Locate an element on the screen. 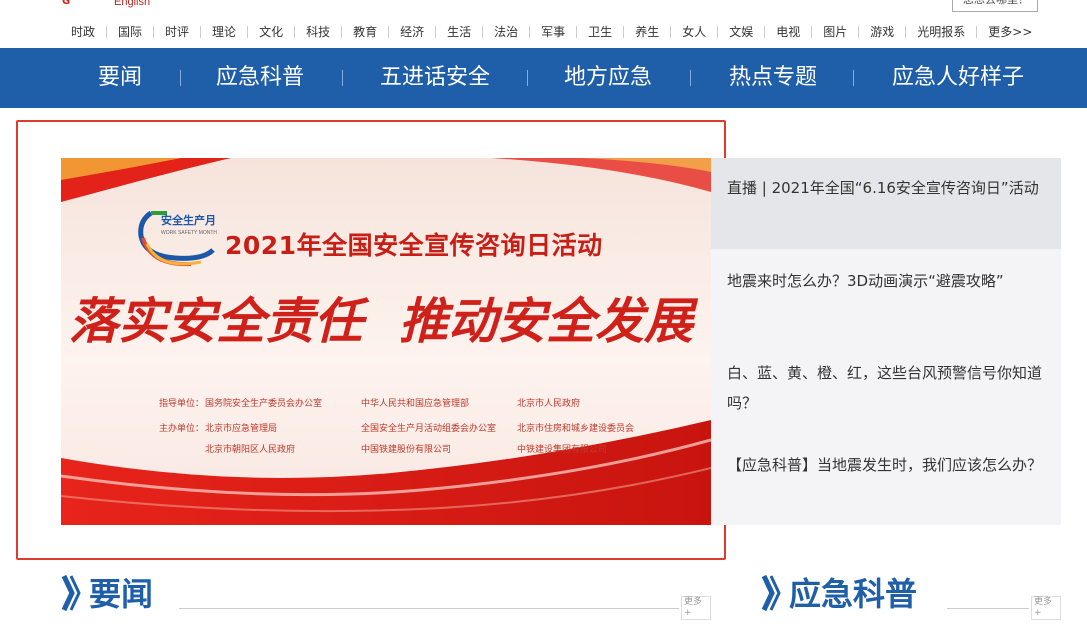 The height and width of the screenshot is (639, 1087). category-link: 法治 is located at coordinates (505, 32).